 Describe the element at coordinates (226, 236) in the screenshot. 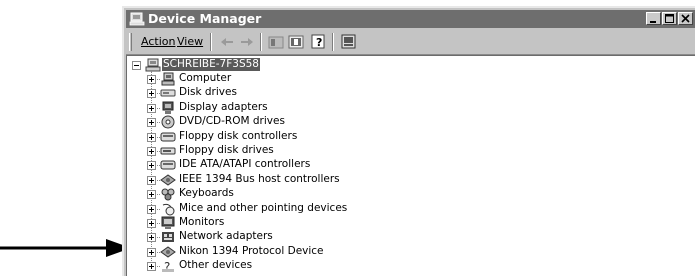

I see `tree-item-label: Network adapters` at that location.